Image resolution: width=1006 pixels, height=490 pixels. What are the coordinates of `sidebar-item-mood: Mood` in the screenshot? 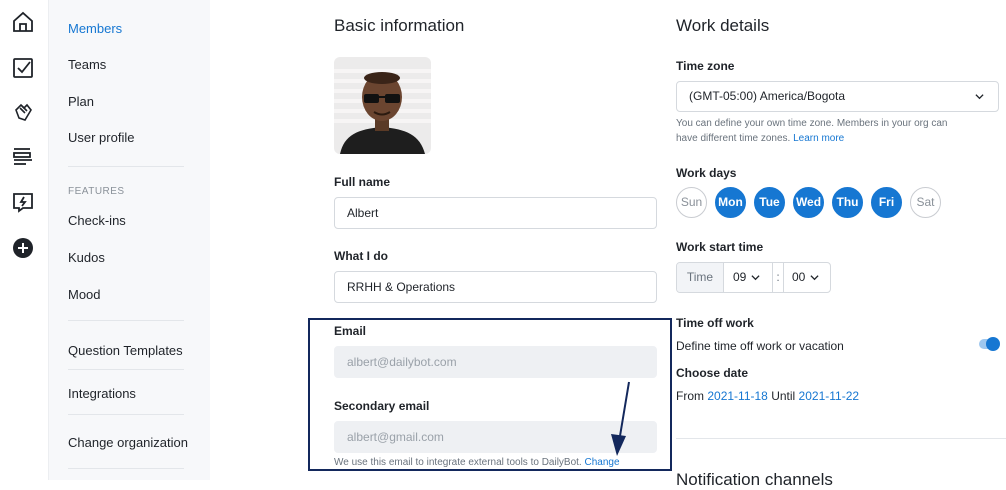 It's located at (84, 294).